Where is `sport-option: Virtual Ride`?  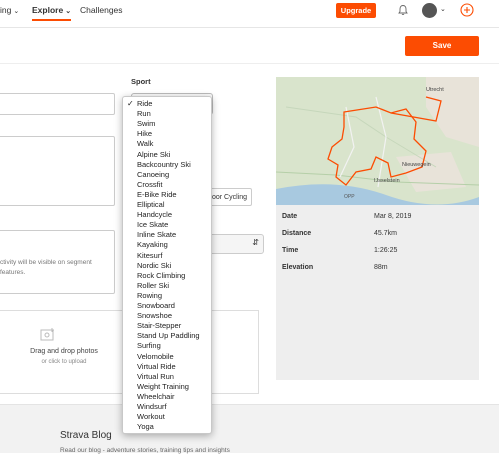 sport-option: Virtual Ride is located at coordinates (156, 367).